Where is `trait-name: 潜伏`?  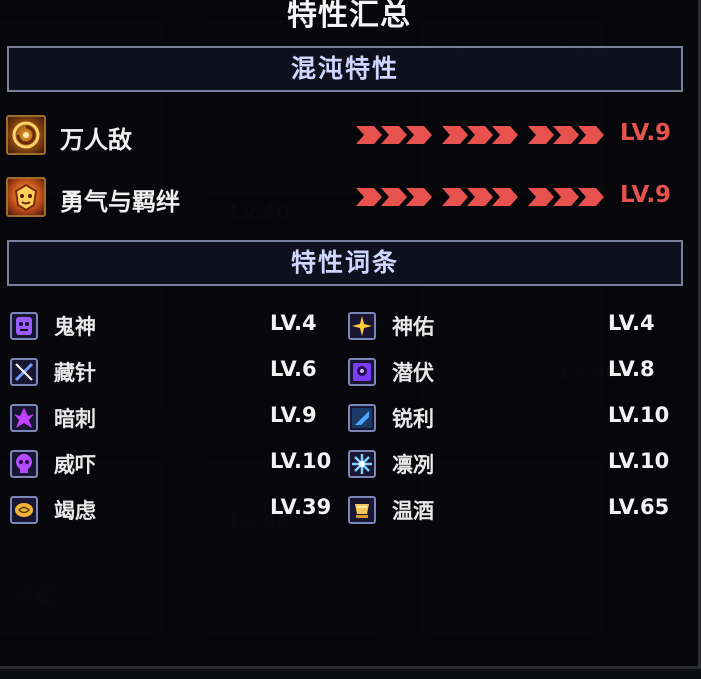
trait-name: 潜伏 is located at coordinates (413, 373).